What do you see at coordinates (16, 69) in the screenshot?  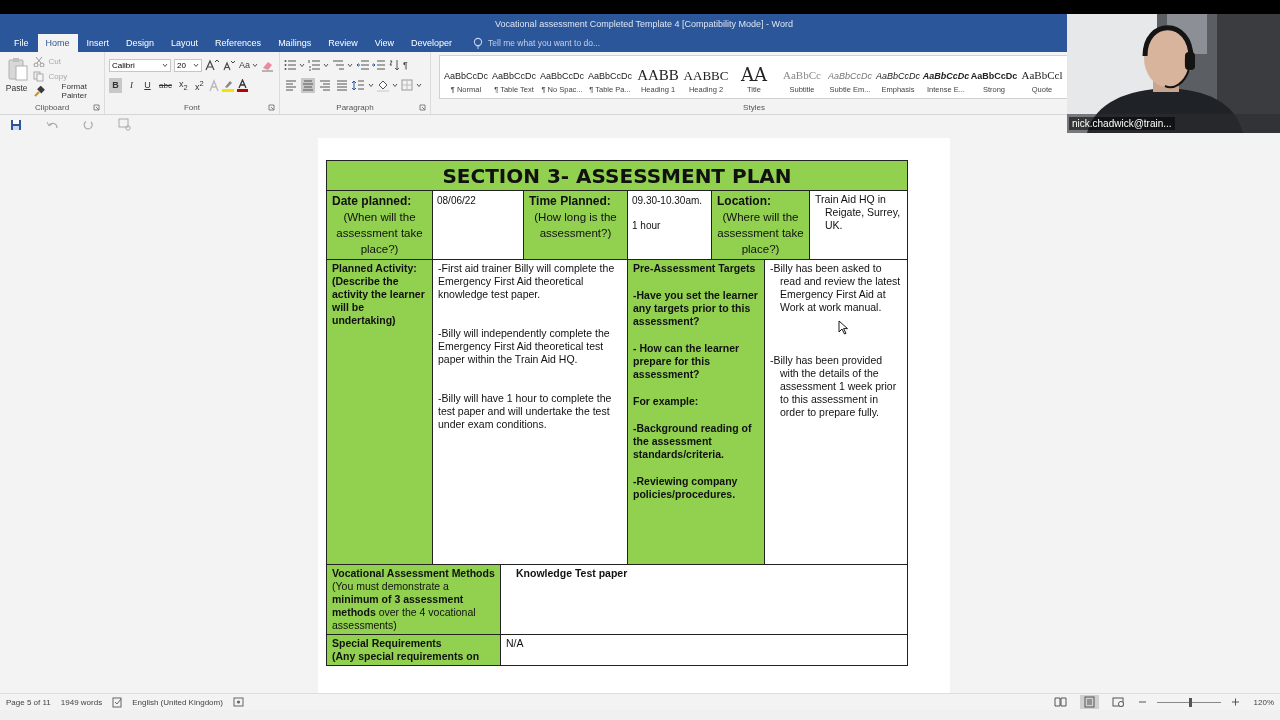 I see `clipboard-icon` at bounding box center [16, 69].